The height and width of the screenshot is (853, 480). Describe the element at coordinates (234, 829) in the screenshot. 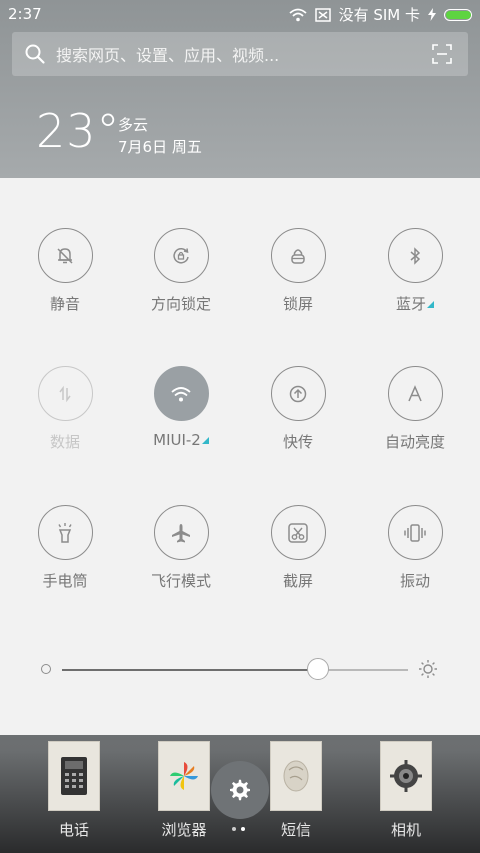

I see `page-dot` at that location.